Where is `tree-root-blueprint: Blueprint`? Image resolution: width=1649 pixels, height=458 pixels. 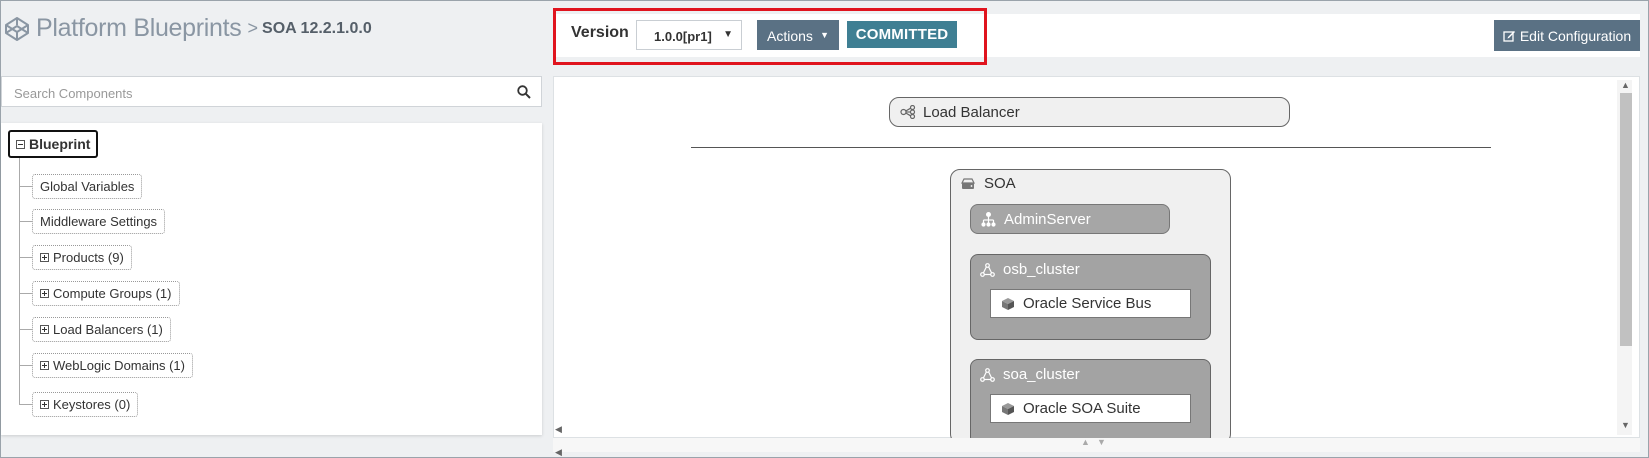 tree-root-blueprint: Blueprint is located at coordinates (53, 144).